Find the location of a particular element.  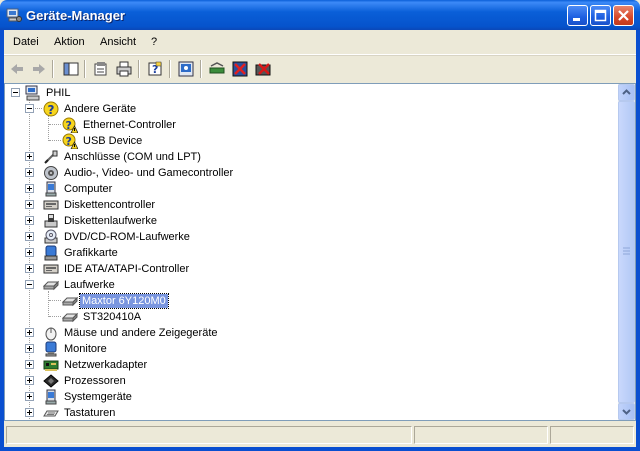

expand-toggle-monitore is located at coordinates (29, 348).